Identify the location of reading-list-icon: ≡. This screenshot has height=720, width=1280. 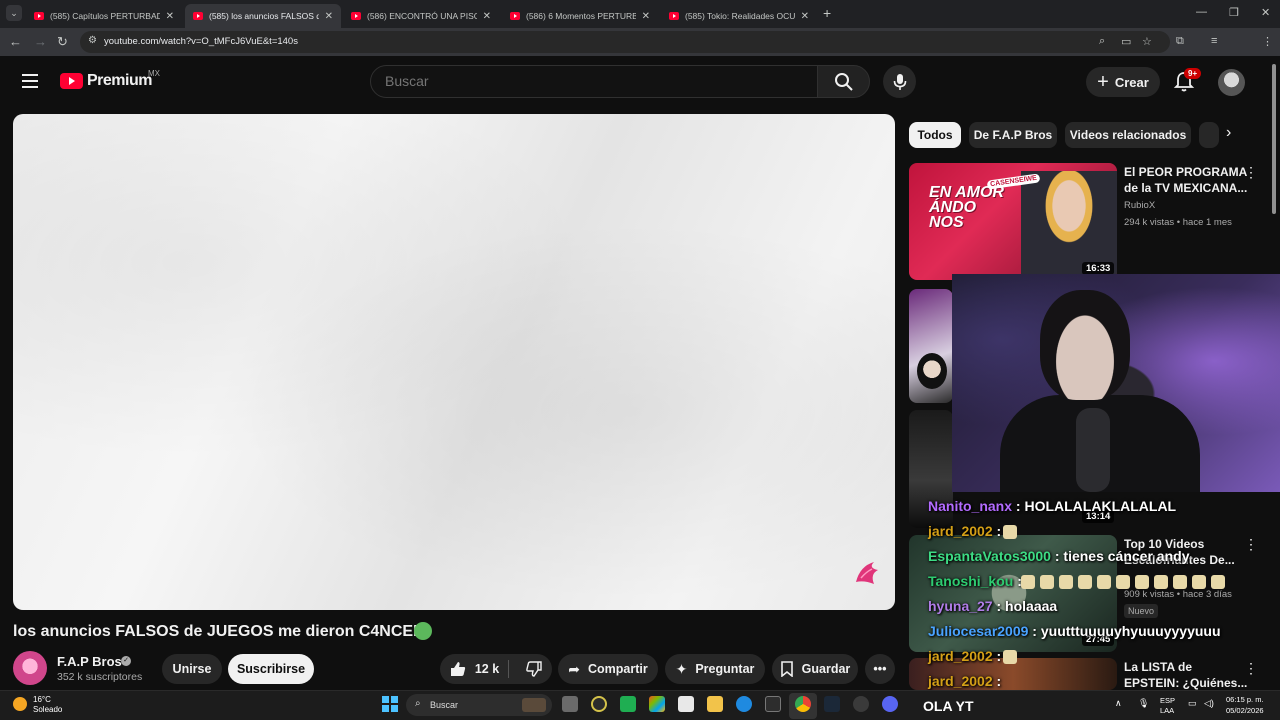
(1214, 41).